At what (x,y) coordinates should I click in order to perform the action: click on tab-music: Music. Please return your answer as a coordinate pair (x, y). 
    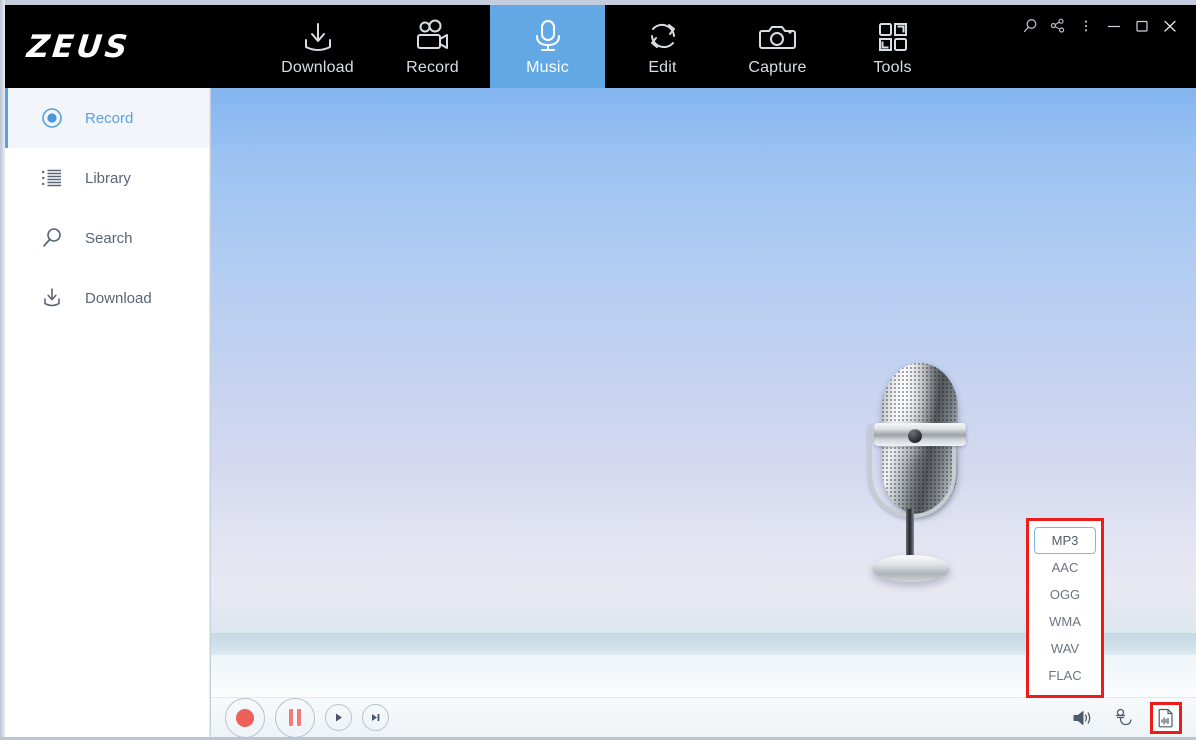
    Looking at the image, I should click on (547, 46).